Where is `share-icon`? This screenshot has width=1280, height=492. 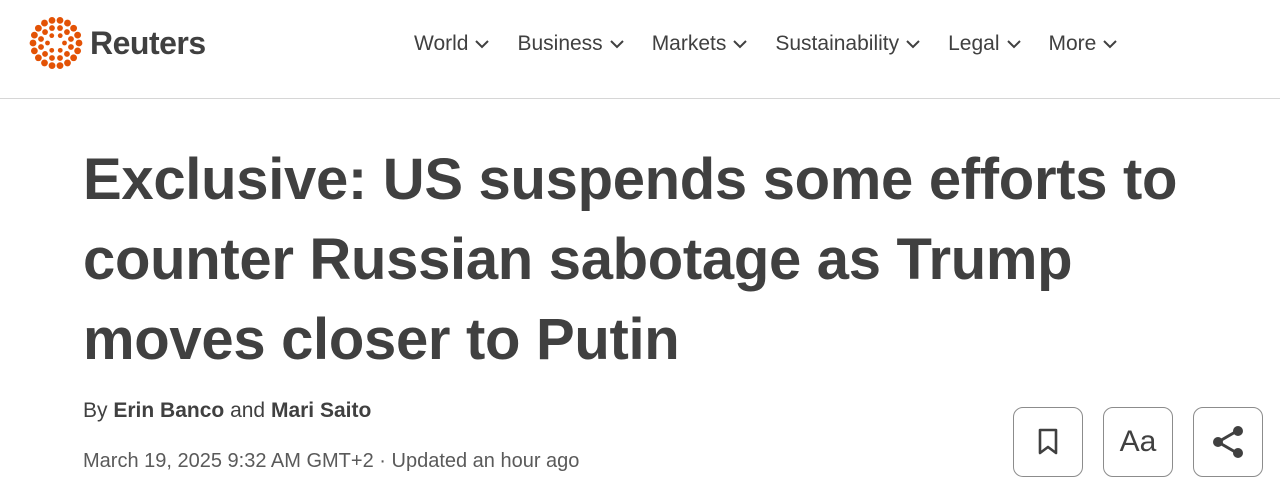 share-icon is located at coordinates (1228, 442).